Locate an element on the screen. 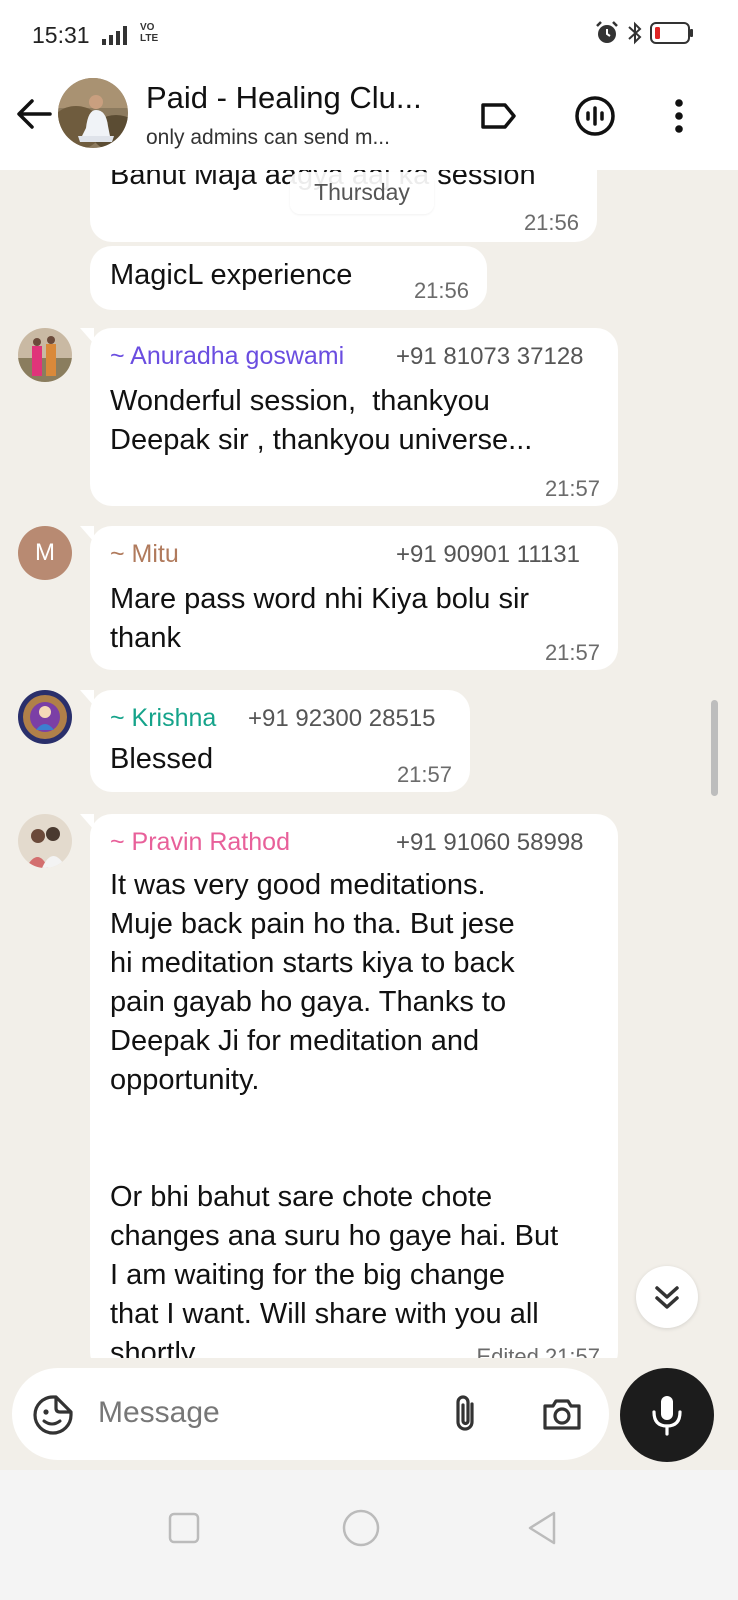 This screenshot has height=1600, width=738. alarm-icon is located at coordinates (607, 32).